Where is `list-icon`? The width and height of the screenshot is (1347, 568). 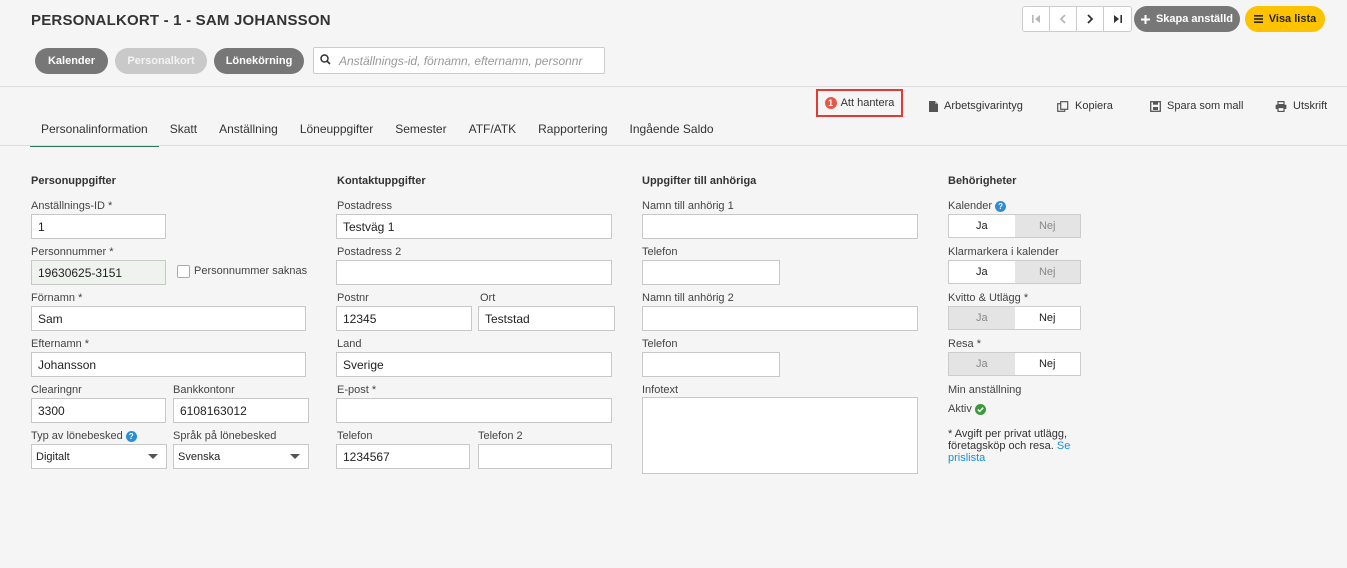
list-icon is located at coordinates (1258, 19).